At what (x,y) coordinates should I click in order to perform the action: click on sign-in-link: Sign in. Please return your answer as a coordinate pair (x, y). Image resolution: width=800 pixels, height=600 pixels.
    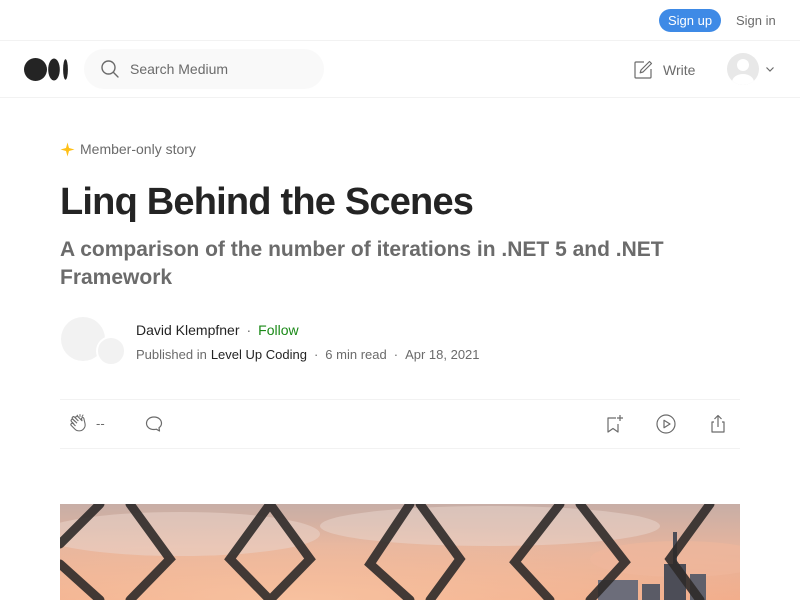
    Looking at the image, I should click on (756, 20).